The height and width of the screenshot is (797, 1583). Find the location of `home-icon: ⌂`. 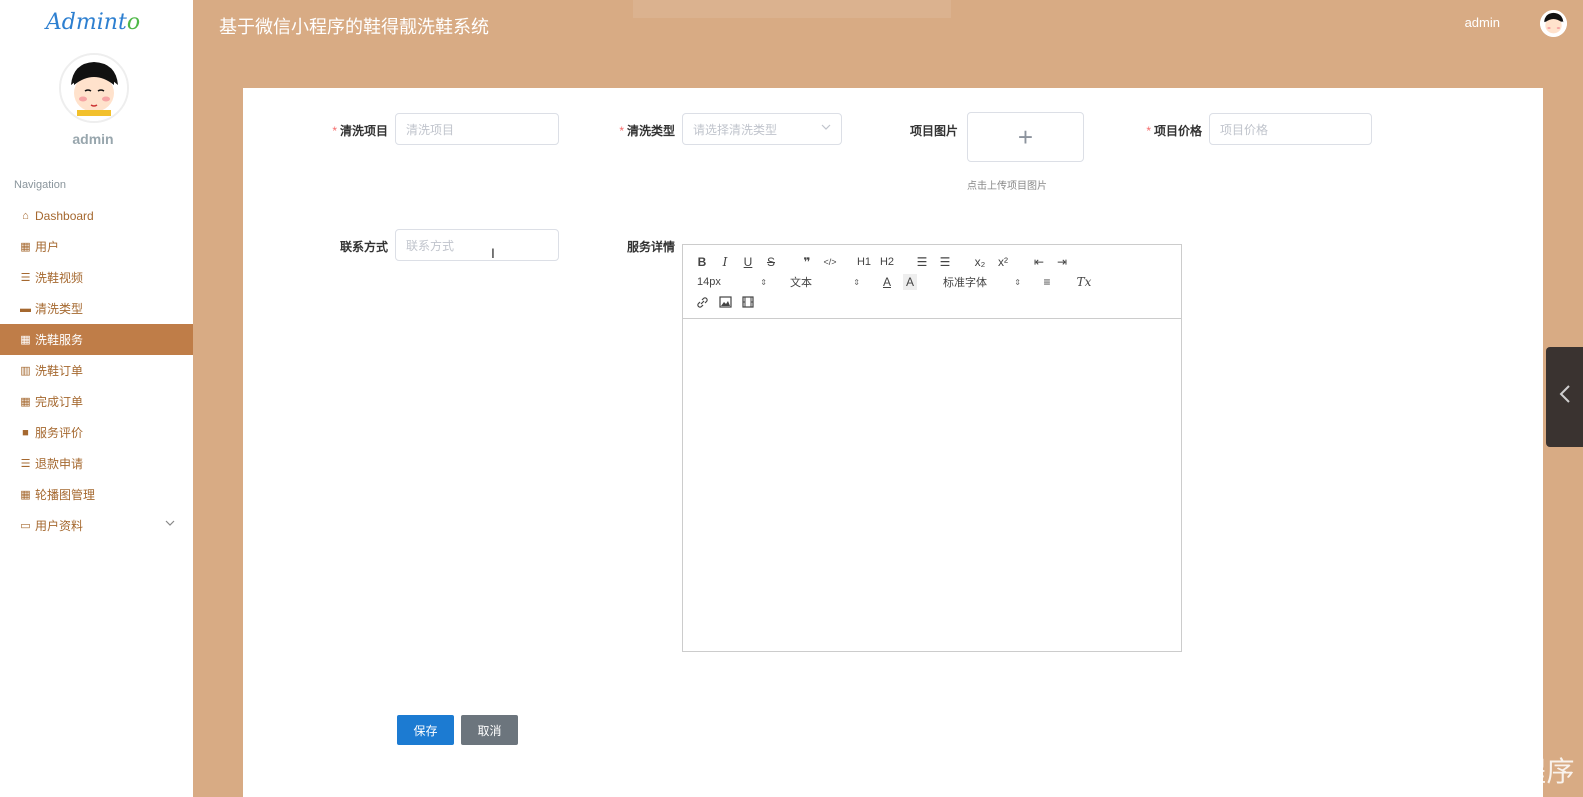

home-icon: ⌂ is located at coordinates (25, 215).